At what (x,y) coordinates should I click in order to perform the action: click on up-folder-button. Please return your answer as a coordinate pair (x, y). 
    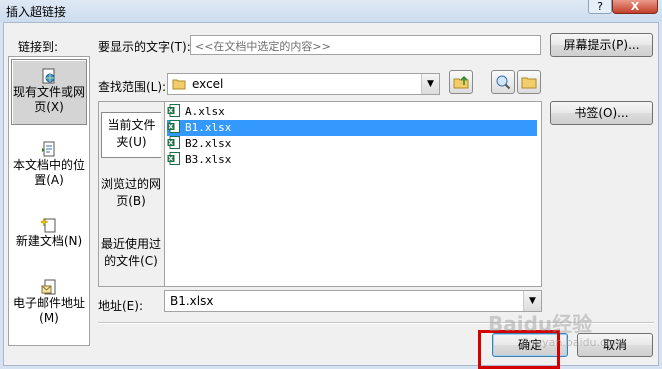
    Looking at the image, I should click on (461, 82).